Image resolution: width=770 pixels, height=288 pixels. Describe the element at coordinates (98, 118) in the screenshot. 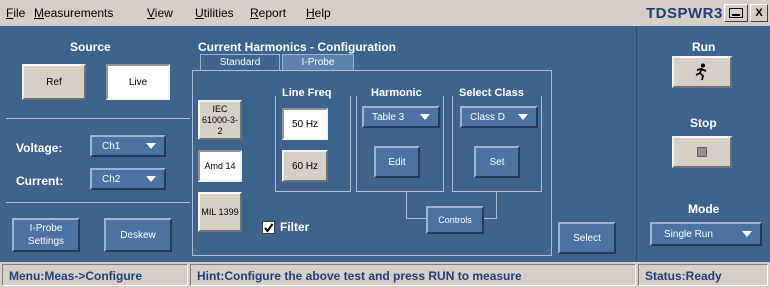

I see `source-divider` at that location.